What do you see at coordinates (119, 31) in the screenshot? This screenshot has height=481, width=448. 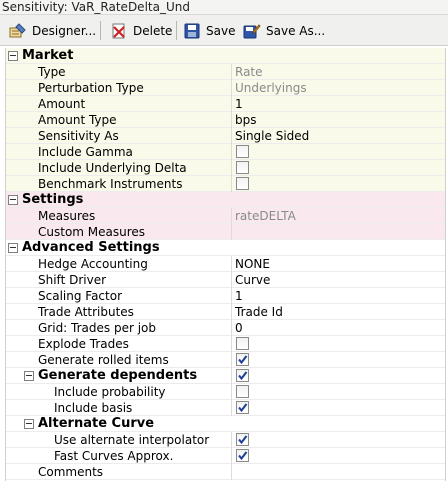 I see `delete-icon` at bounding box center [119, 31].